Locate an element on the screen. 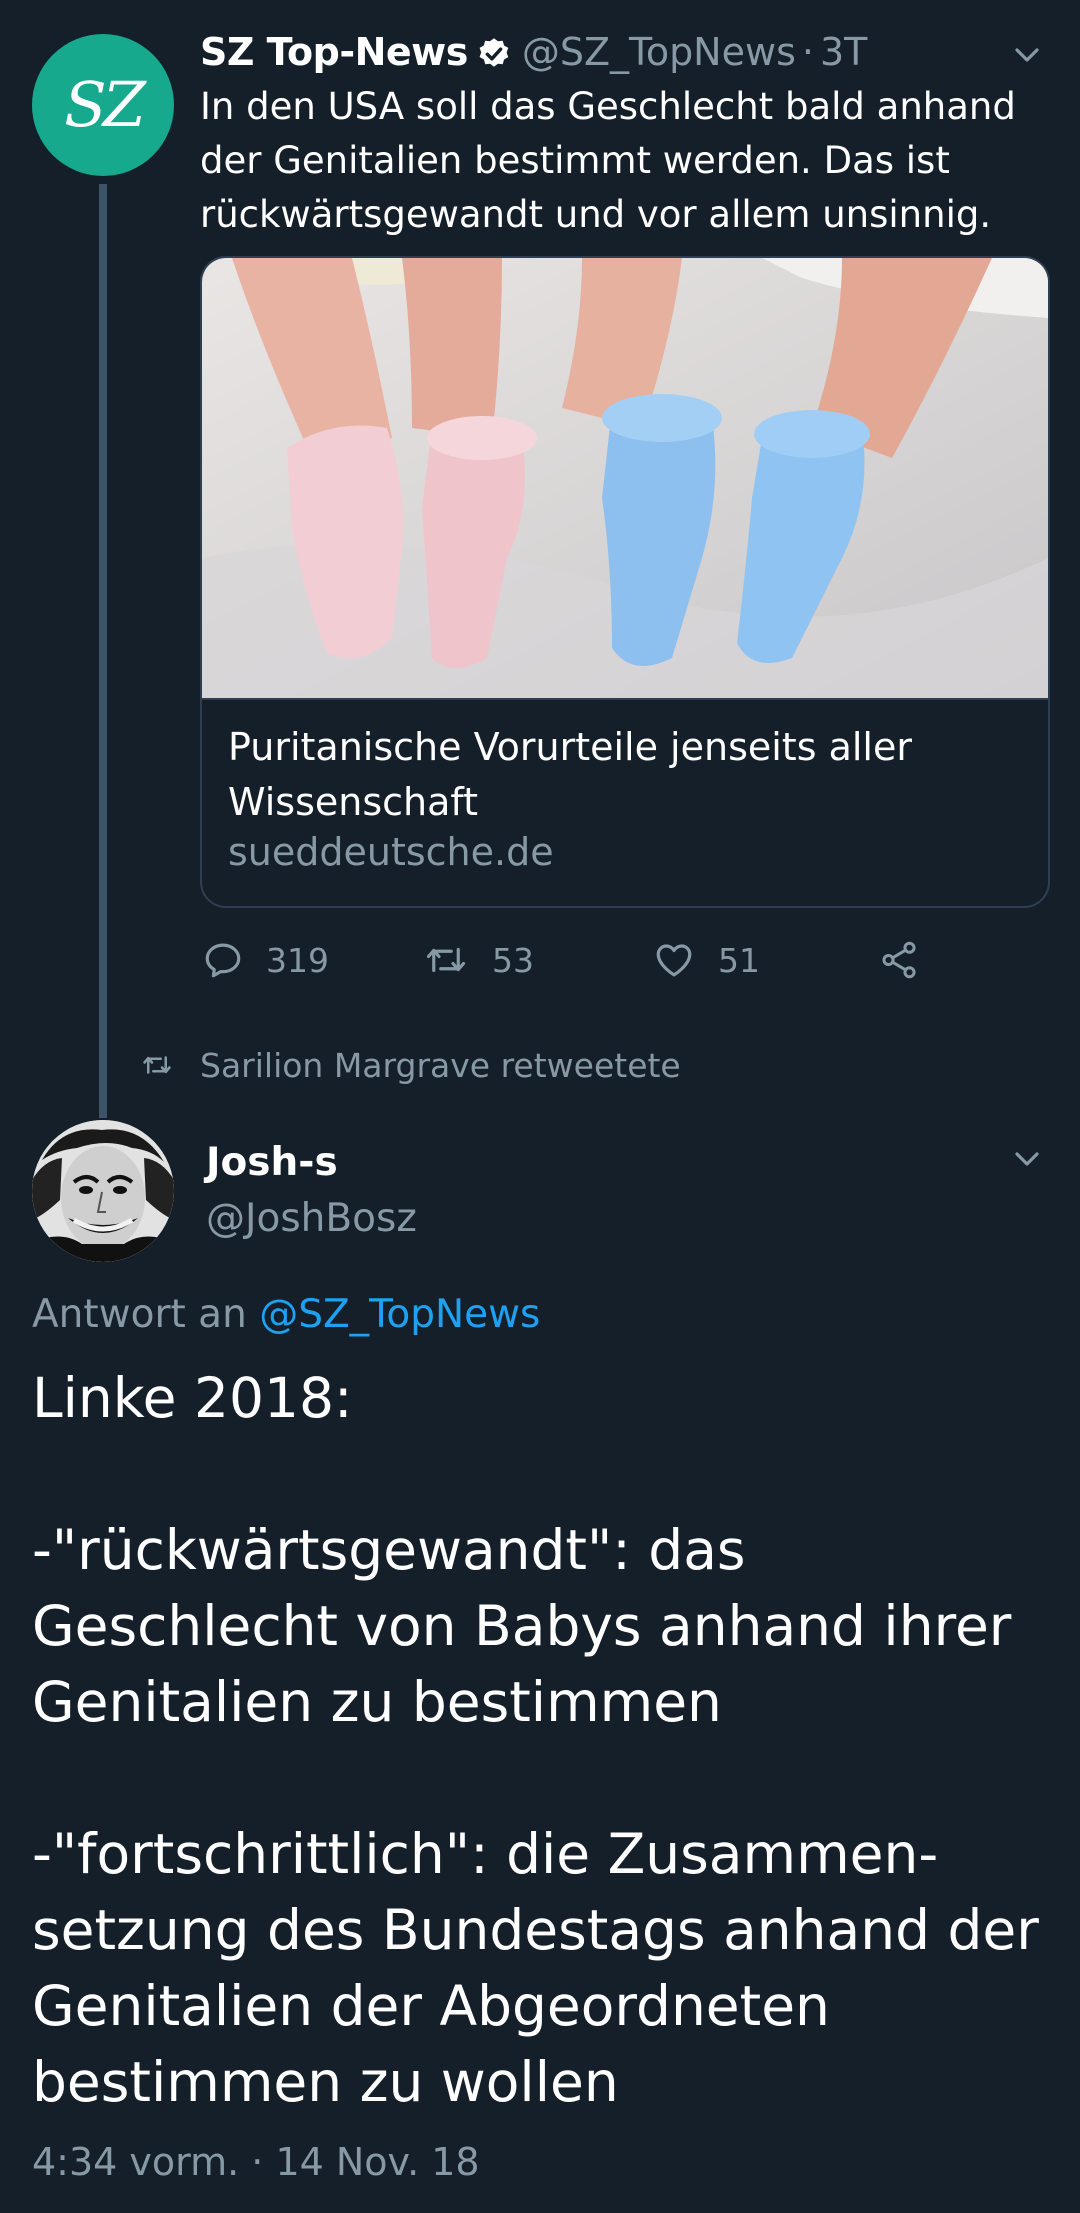 The height and width of the screenshot is (2213, 1080). author-name: Josh-s is located at coordinates (272, 1162).